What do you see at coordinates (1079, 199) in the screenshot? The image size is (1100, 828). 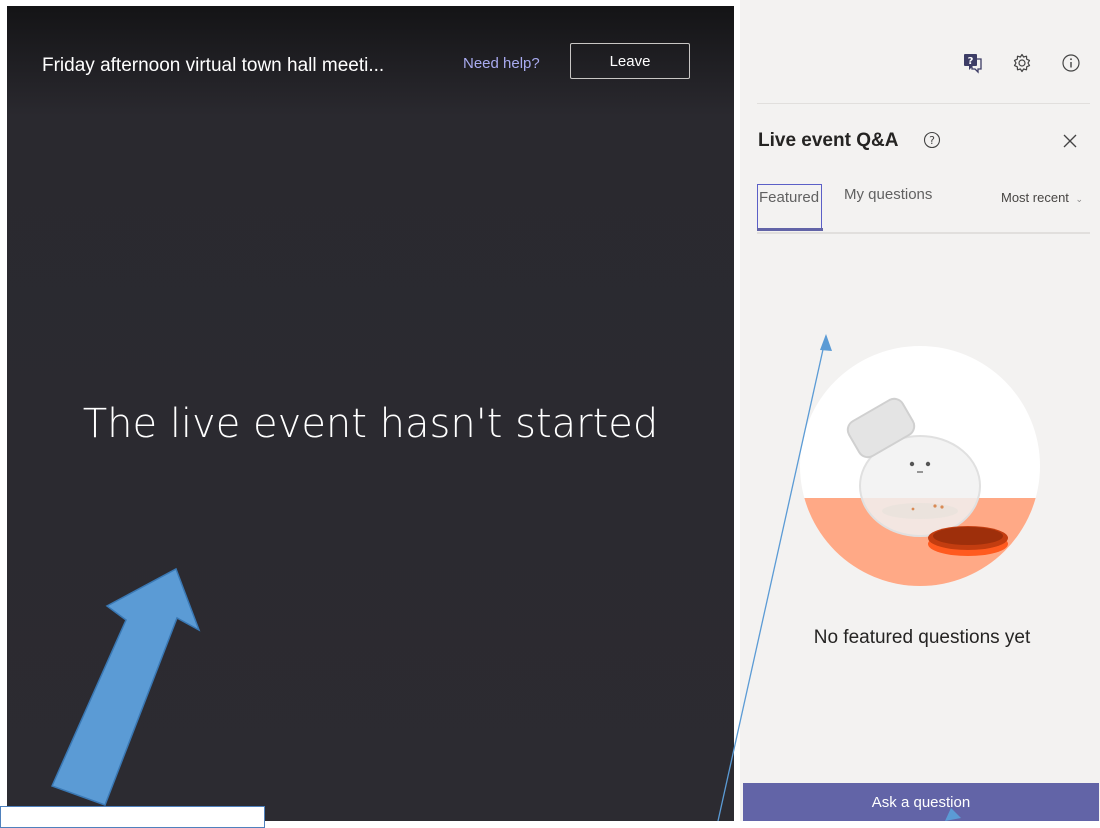 I see `chevron-down-icon: ⌄` at bounding box center [1079, 199].